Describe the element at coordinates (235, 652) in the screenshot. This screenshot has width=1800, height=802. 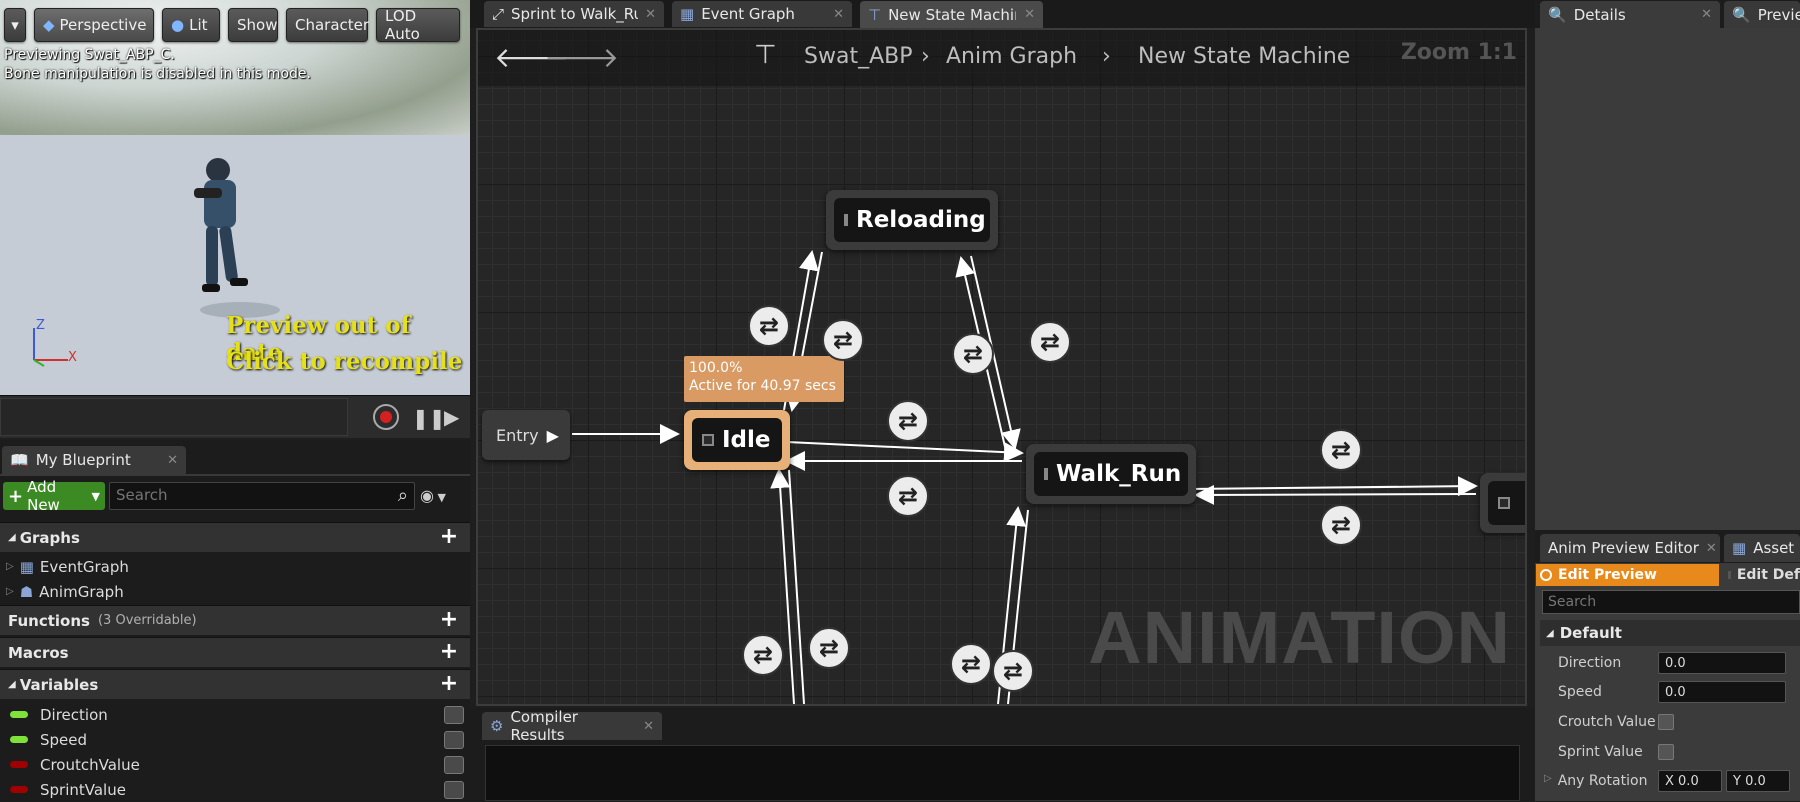
I see `macros-section-header: Macros +` at that location.